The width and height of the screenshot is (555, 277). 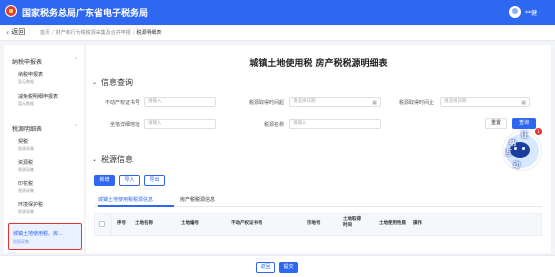 What do you see at coordinates (111, 224) in the screenshot?
I see `column-divider` at bounding box center [111, 224].